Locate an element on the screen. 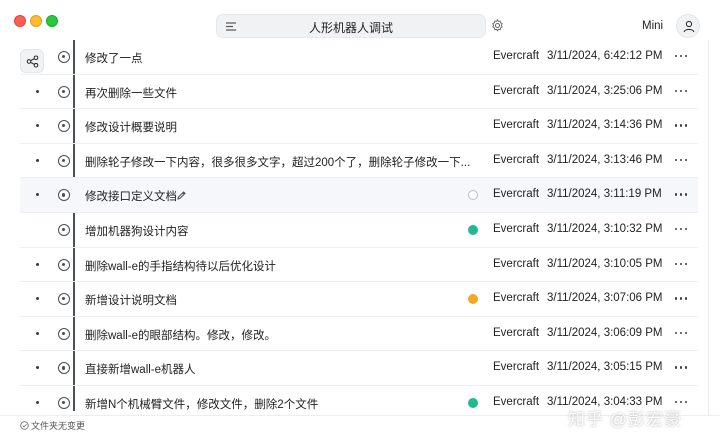 This screenshot has width=720, height=447. share-graph-icon is located at coordinates (32, 61).